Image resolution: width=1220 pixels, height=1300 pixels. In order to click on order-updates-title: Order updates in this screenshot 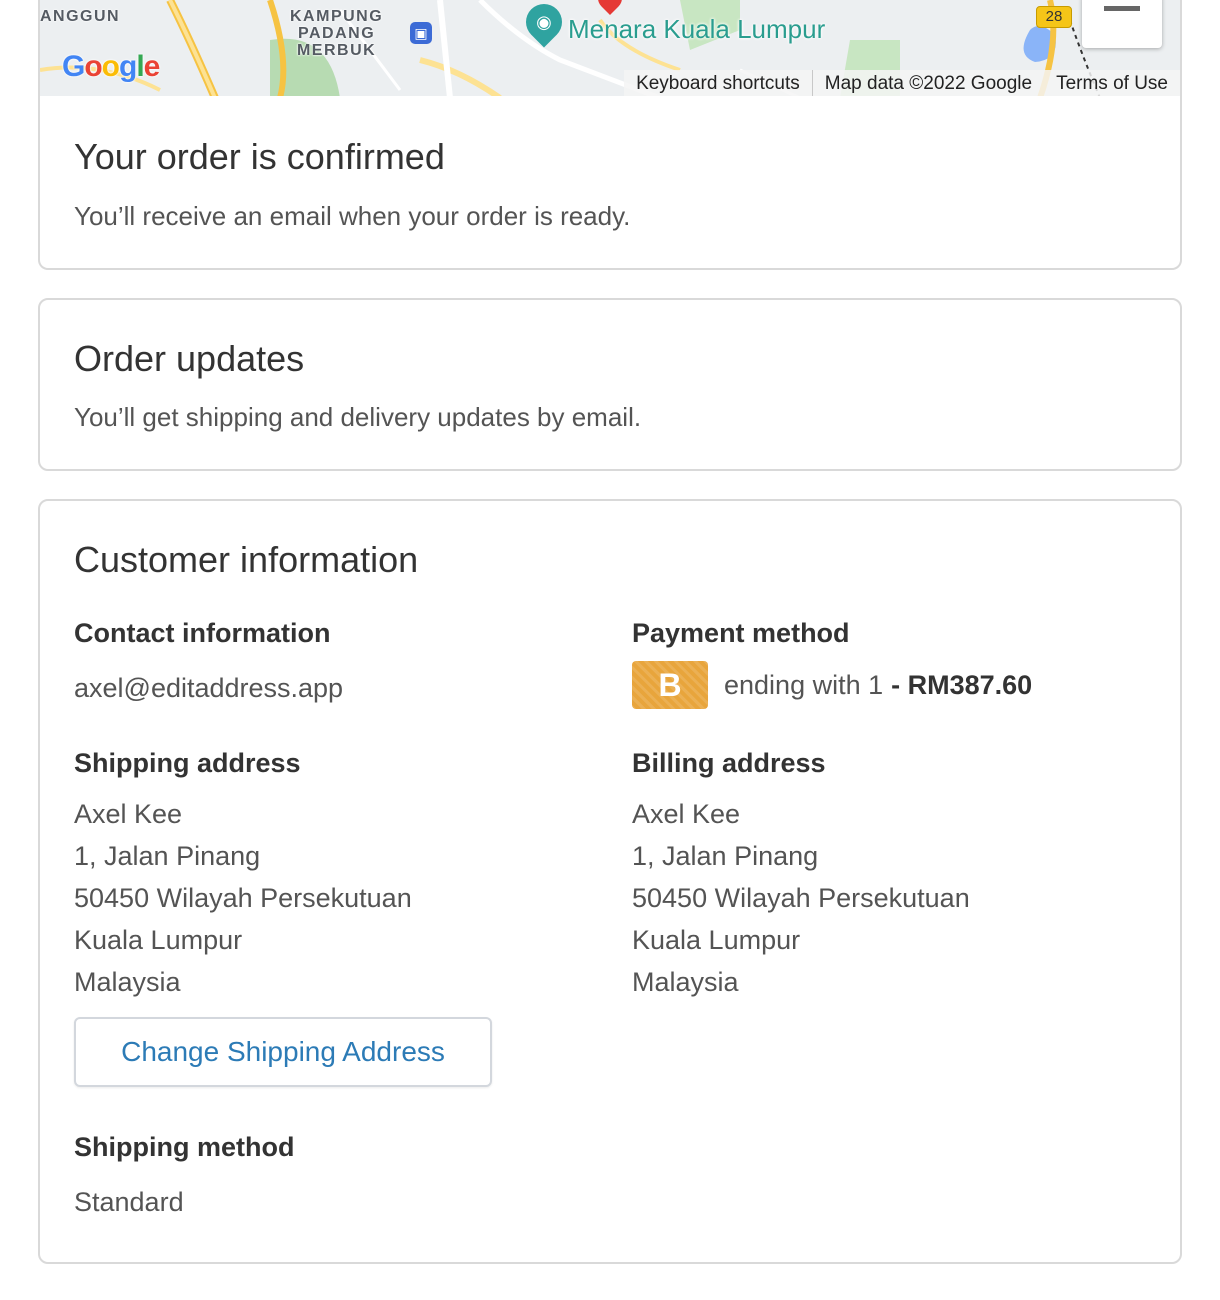, I will do `click(189, 358)`.